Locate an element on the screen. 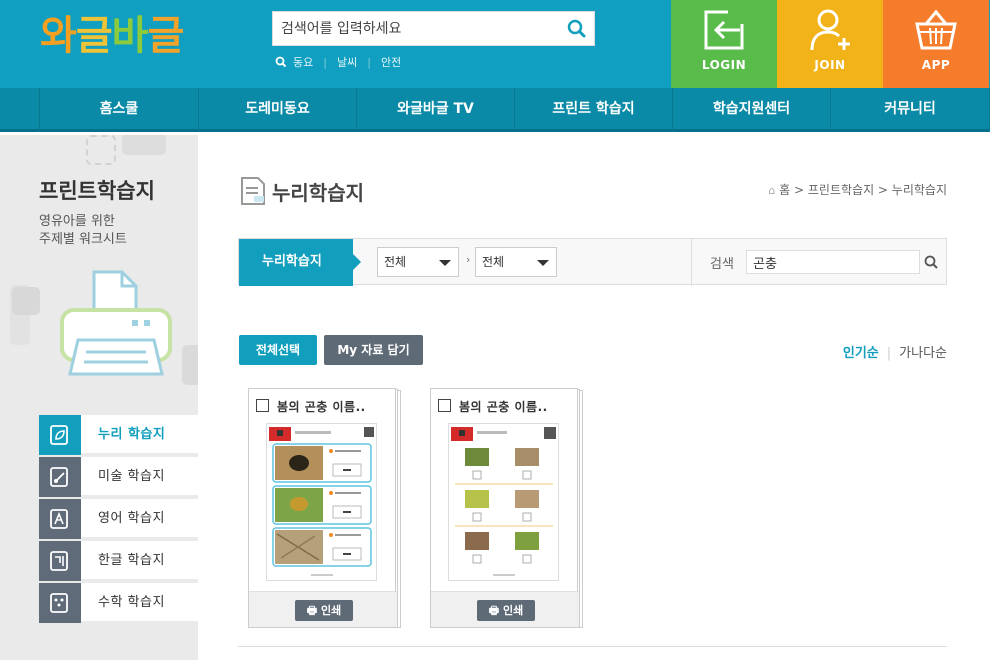 The width and height of the screenshot is (990, 660). category-select-1: 전체 is located at coordinates (418, 262).